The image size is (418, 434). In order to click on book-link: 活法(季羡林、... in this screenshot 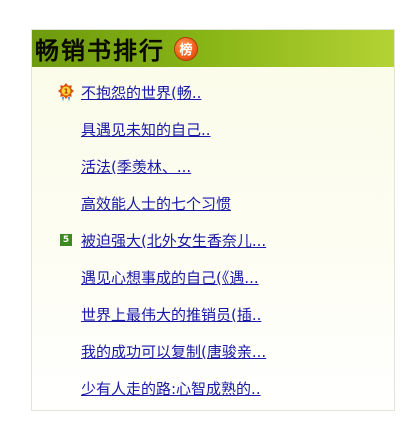, I will do `click(136, 166)`.